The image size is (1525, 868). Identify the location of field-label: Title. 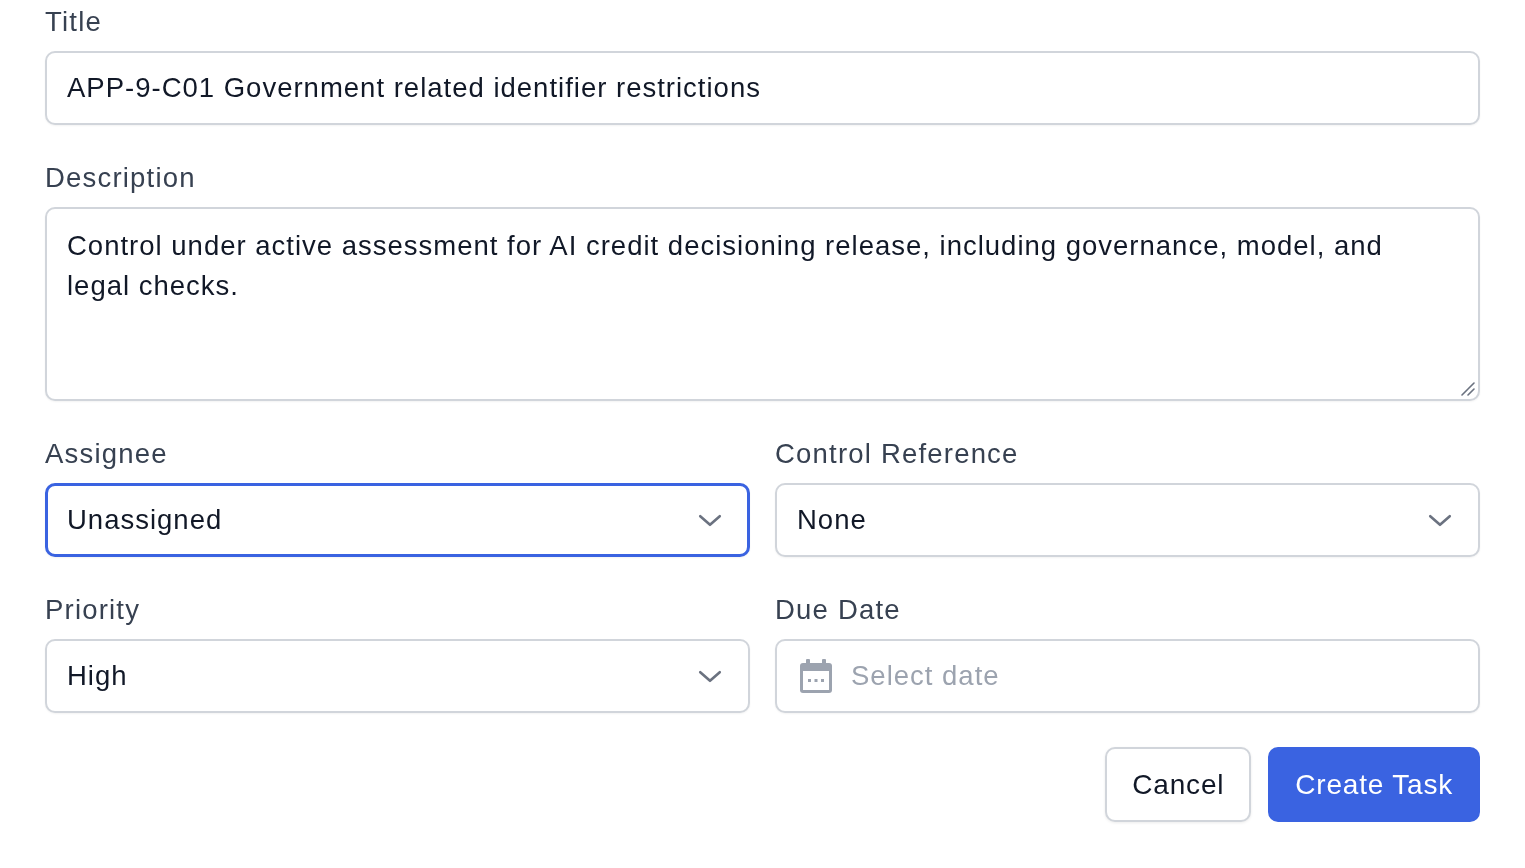
(73, 22).